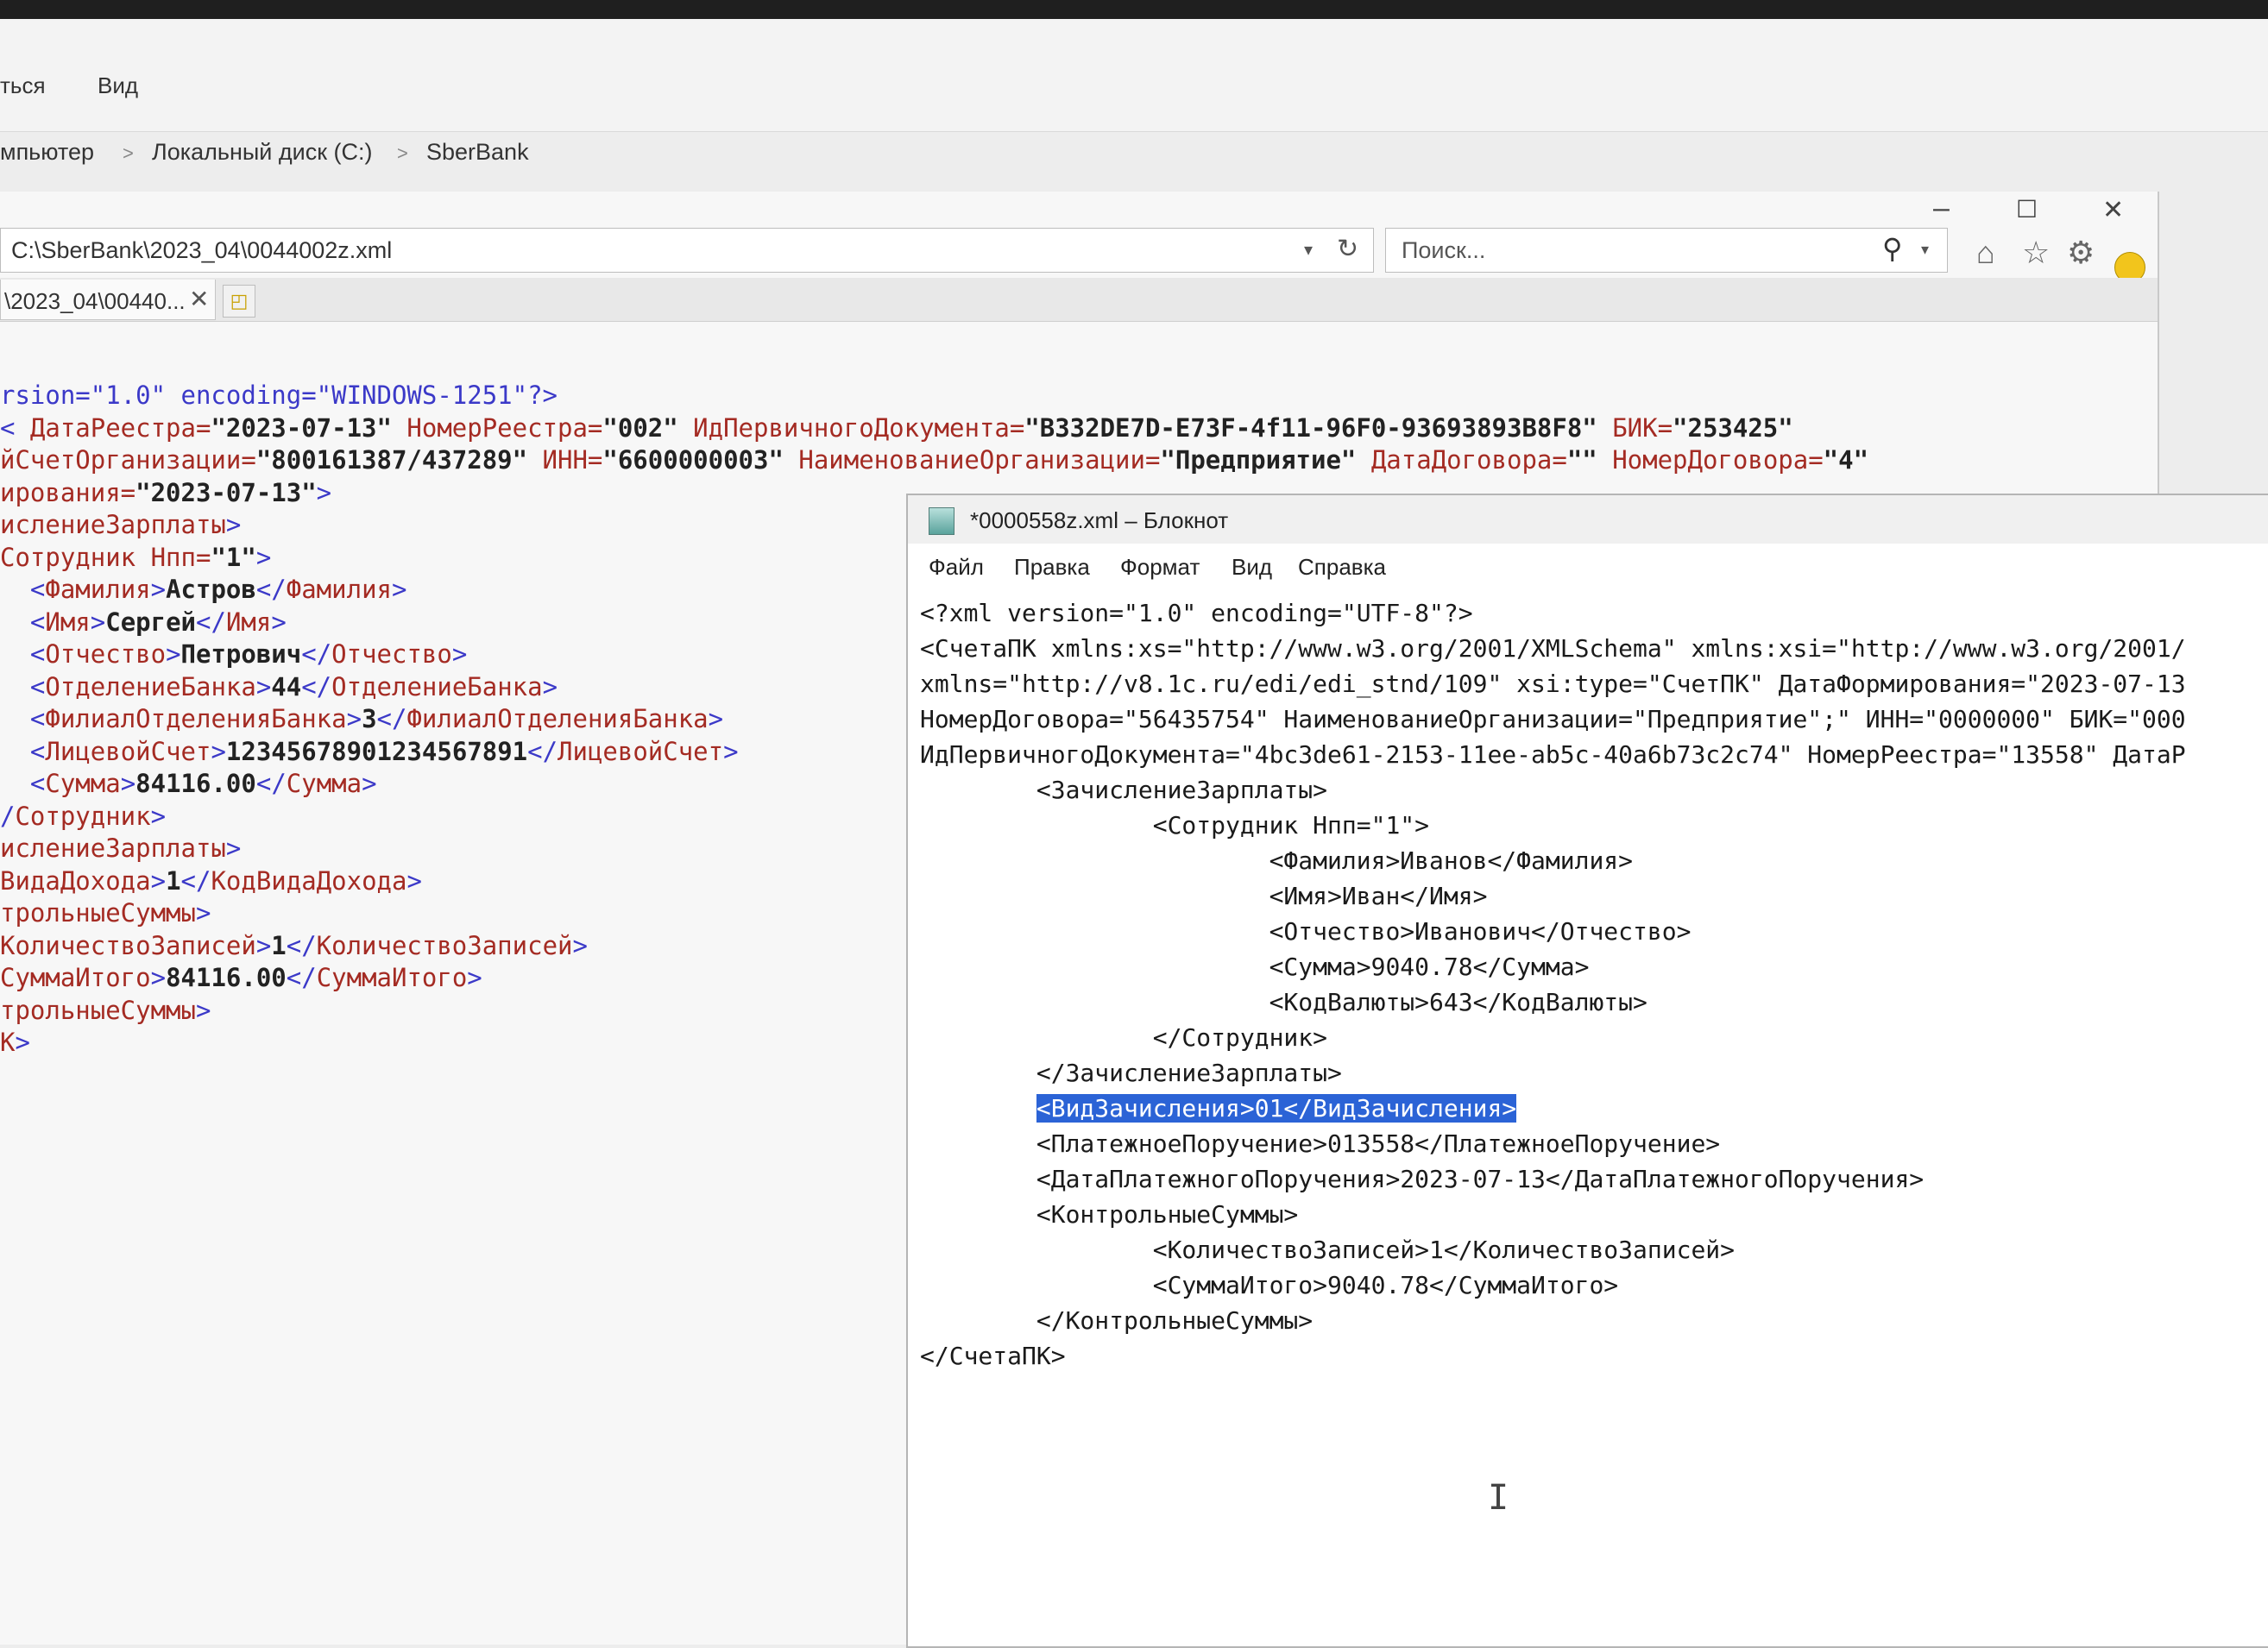 The width and height of the screenshot is (2268, 1648). What do you see at coordinates (377, 751) in the screenshot?
I see `xml-token: 12345678901234567891` at bounding box center [377, 751].